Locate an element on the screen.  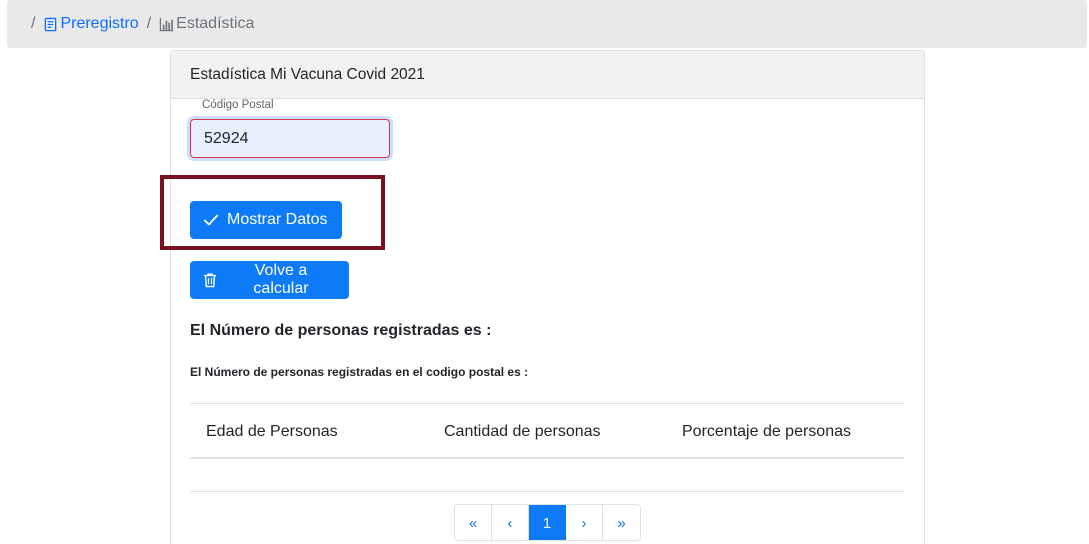
show-data-button: Mostrar Datos is located at coordinates (266, 220).